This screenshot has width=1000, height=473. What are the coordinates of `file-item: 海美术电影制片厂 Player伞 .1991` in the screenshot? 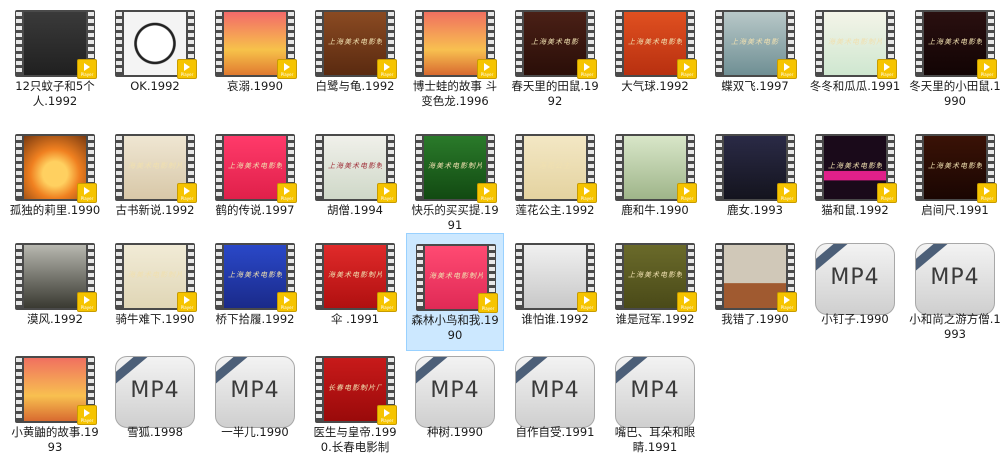 It's located at (355, 292).